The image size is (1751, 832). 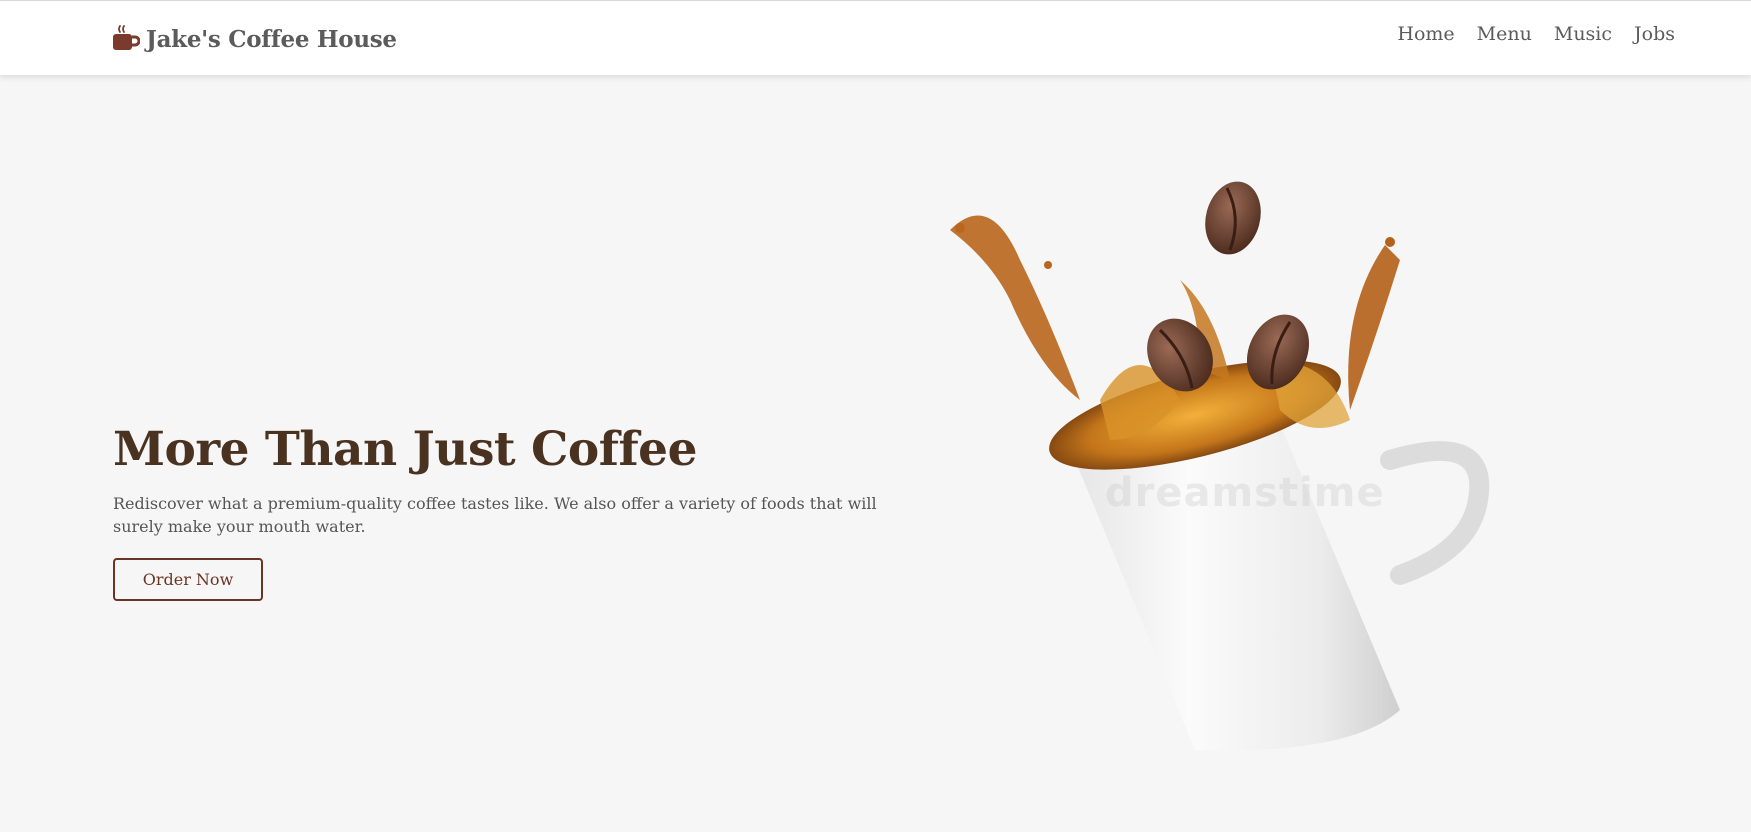 What do you see at coordinates (1583, 34) in the screenshot?
I see `nav-music-link: Music` at bounding box center [1583, 34].